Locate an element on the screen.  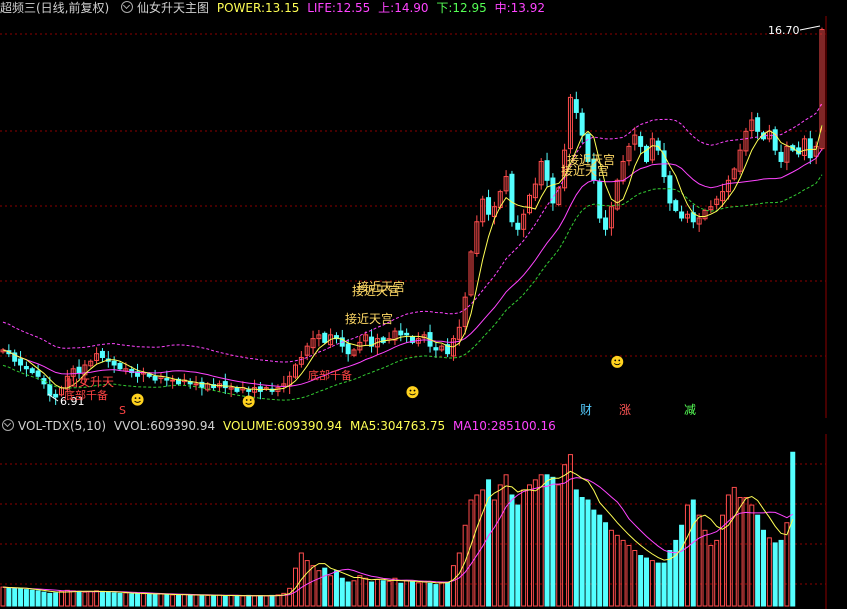
near-palace-label-5: 接近天宫 is located at coordinates (585, 170).